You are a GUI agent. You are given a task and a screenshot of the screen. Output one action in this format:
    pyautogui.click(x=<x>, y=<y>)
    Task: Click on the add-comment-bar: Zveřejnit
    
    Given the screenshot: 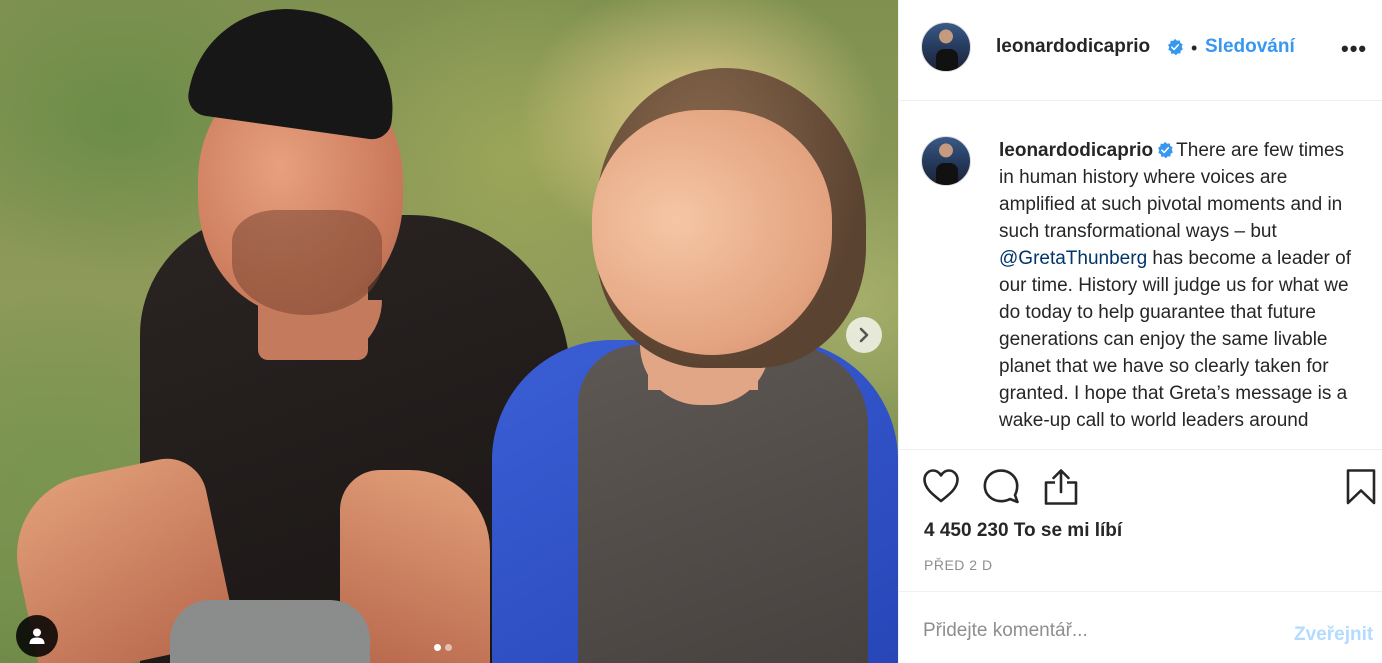 What is the action you would take?
    pyautogui.click(x=1140, y=627)
    